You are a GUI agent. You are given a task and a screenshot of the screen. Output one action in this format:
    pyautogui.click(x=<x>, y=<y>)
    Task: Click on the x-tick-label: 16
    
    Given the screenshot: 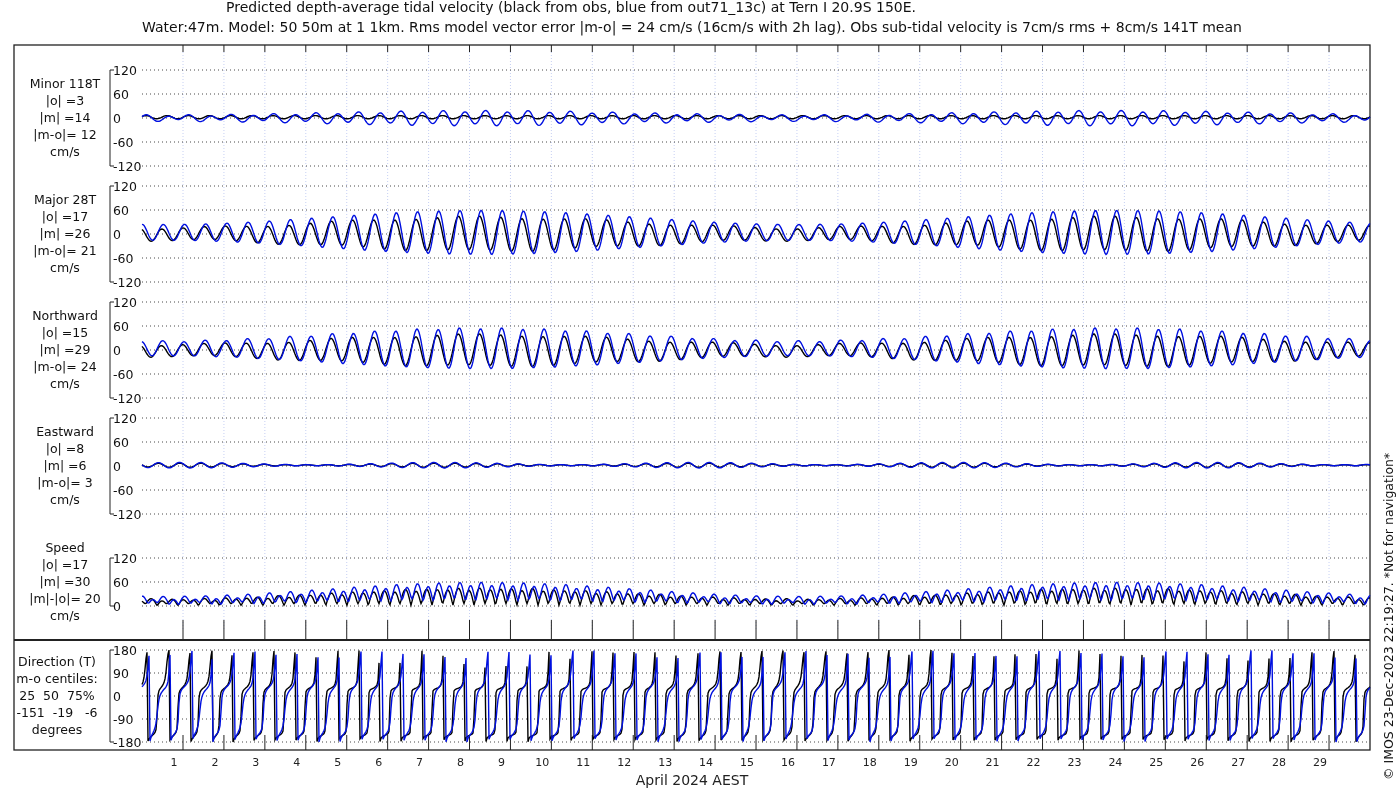 What is the action you would take?
    pyautogui.click(x=787, y=762)
    